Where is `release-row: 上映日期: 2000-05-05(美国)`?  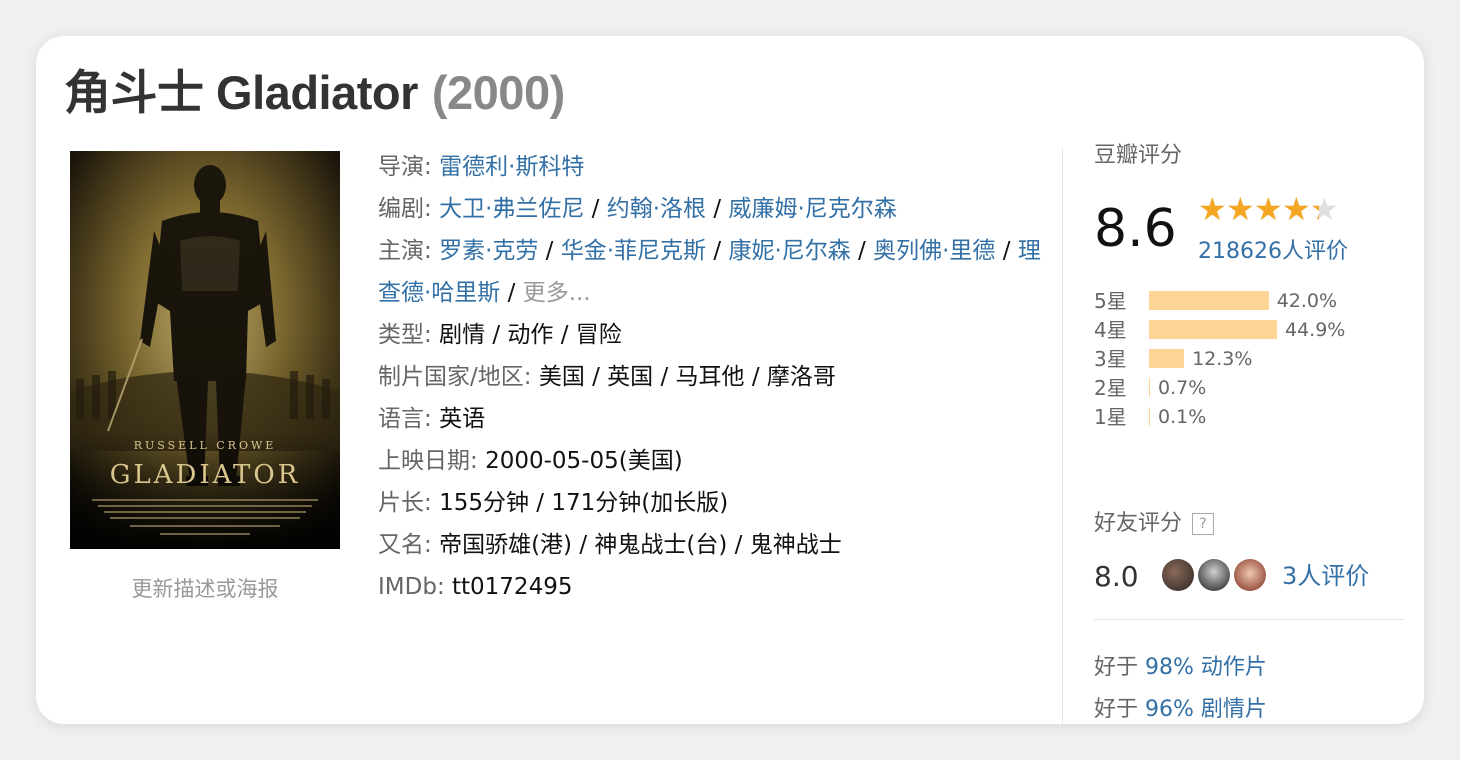
release-row: 上映日期: 2000-05-05(美国) is located at coordinates (712, 461).